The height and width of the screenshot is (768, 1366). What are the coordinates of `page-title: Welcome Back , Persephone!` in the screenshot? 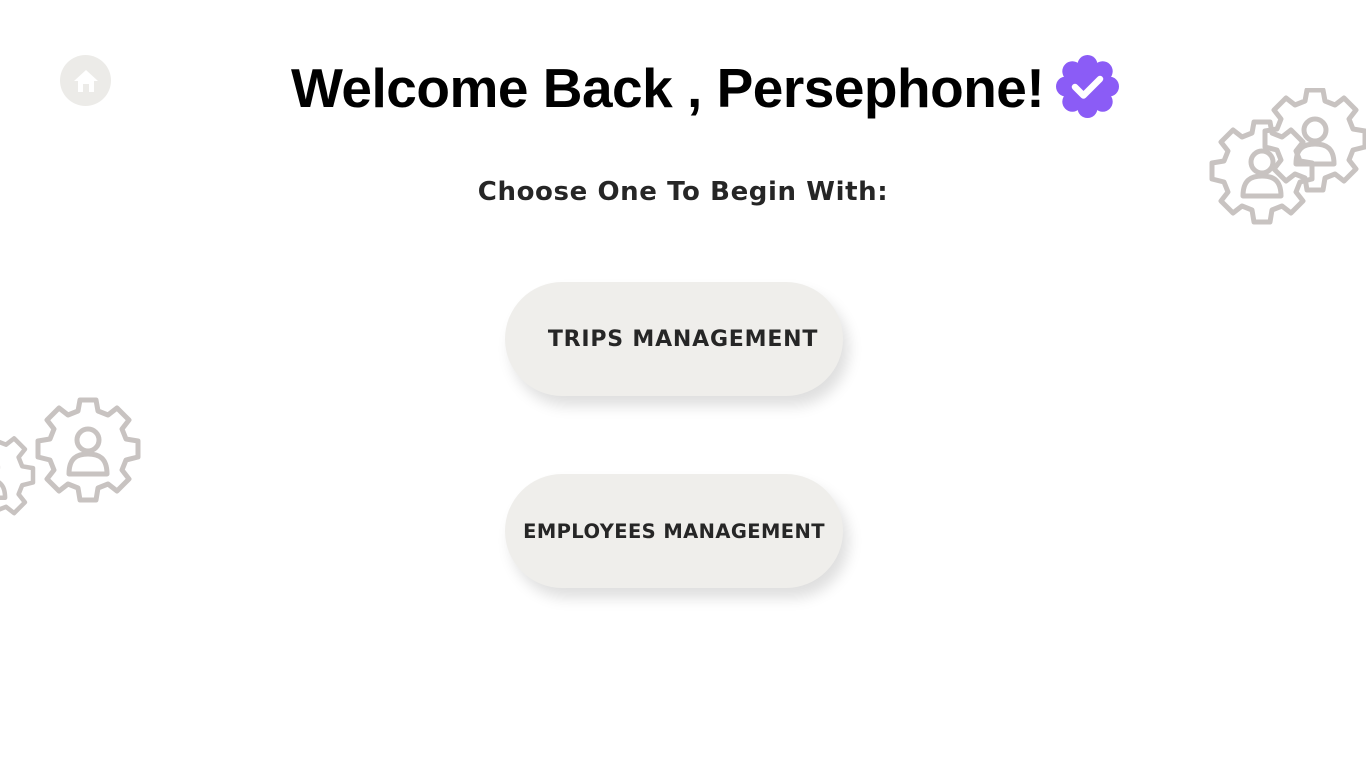 It's located at (668, 88).